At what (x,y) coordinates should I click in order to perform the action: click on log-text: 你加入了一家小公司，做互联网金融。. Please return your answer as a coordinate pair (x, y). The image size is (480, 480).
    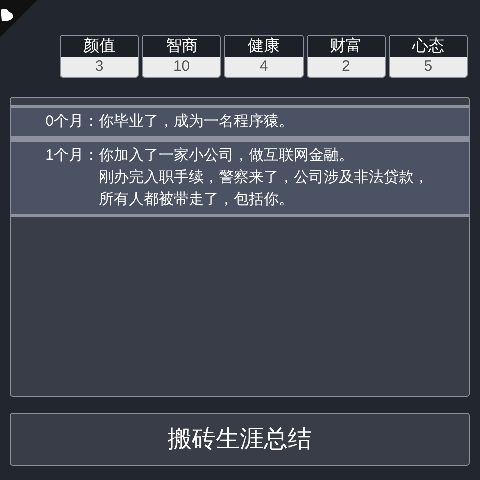
    Looking at the image, I should click on (227, 156).